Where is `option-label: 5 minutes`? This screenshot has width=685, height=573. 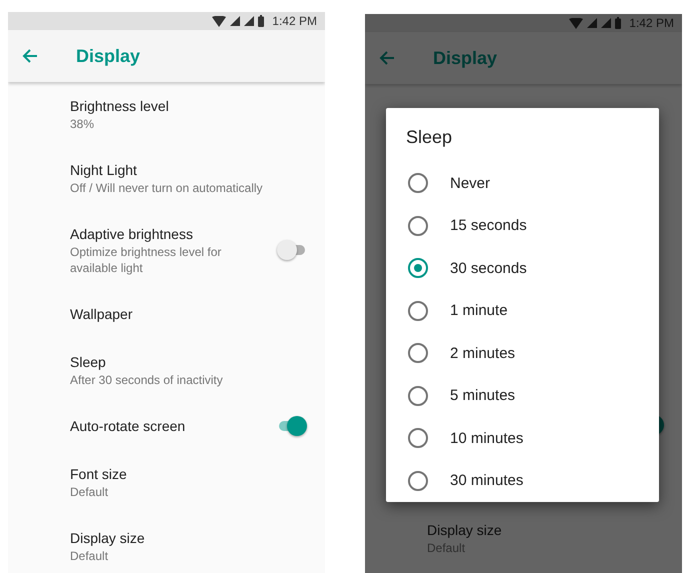
option-label: 5 minutes is located at coordinates (483, 395).